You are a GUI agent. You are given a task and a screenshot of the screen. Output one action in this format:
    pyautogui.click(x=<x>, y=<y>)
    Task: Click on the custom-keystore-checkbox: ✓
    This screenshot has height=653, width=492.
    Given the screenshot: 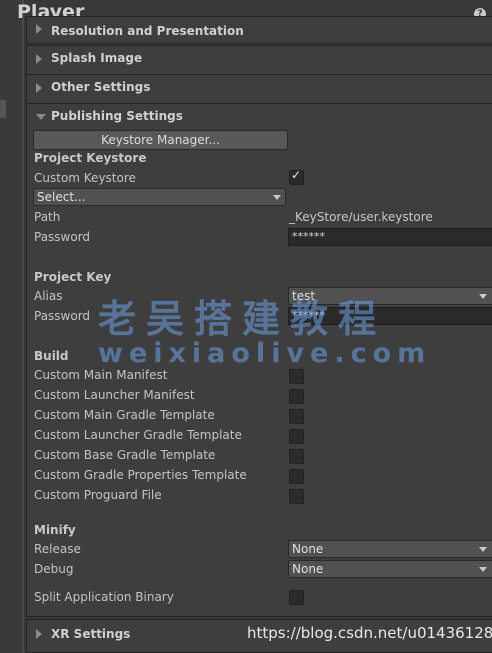 What is the action you would take?
    pyautogui.click(x=296, y=176)
    